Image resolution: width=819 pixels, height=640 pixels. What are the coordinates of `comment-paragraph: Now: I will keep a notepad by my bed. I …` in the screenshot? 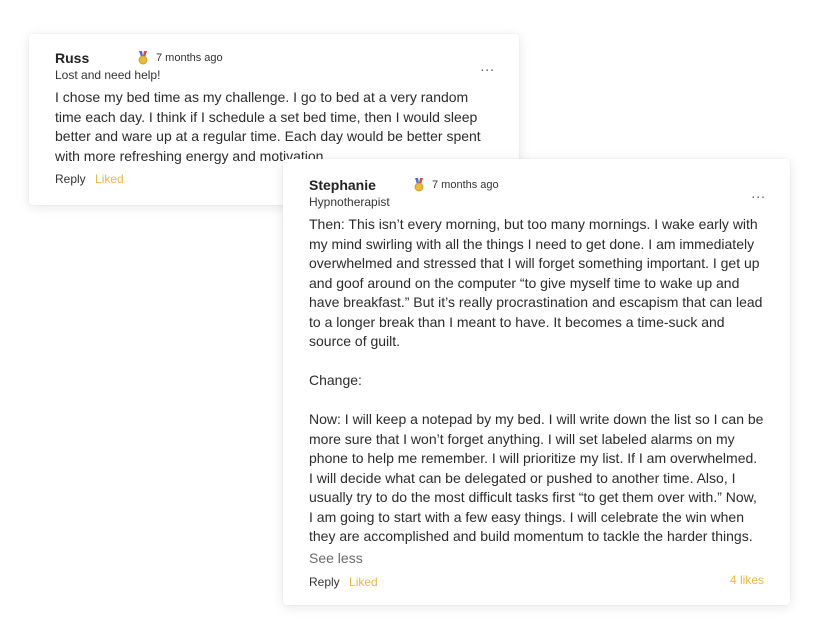 It's located at (536, 477).